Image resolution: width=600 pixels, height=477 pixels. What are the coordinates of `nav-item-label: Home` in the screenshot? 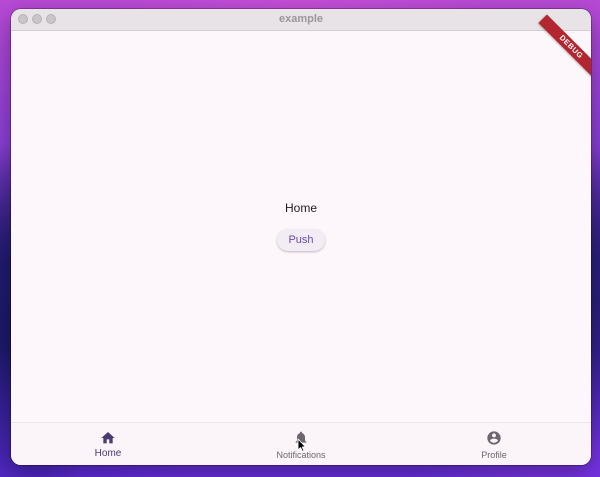 It's located at (108, 453).